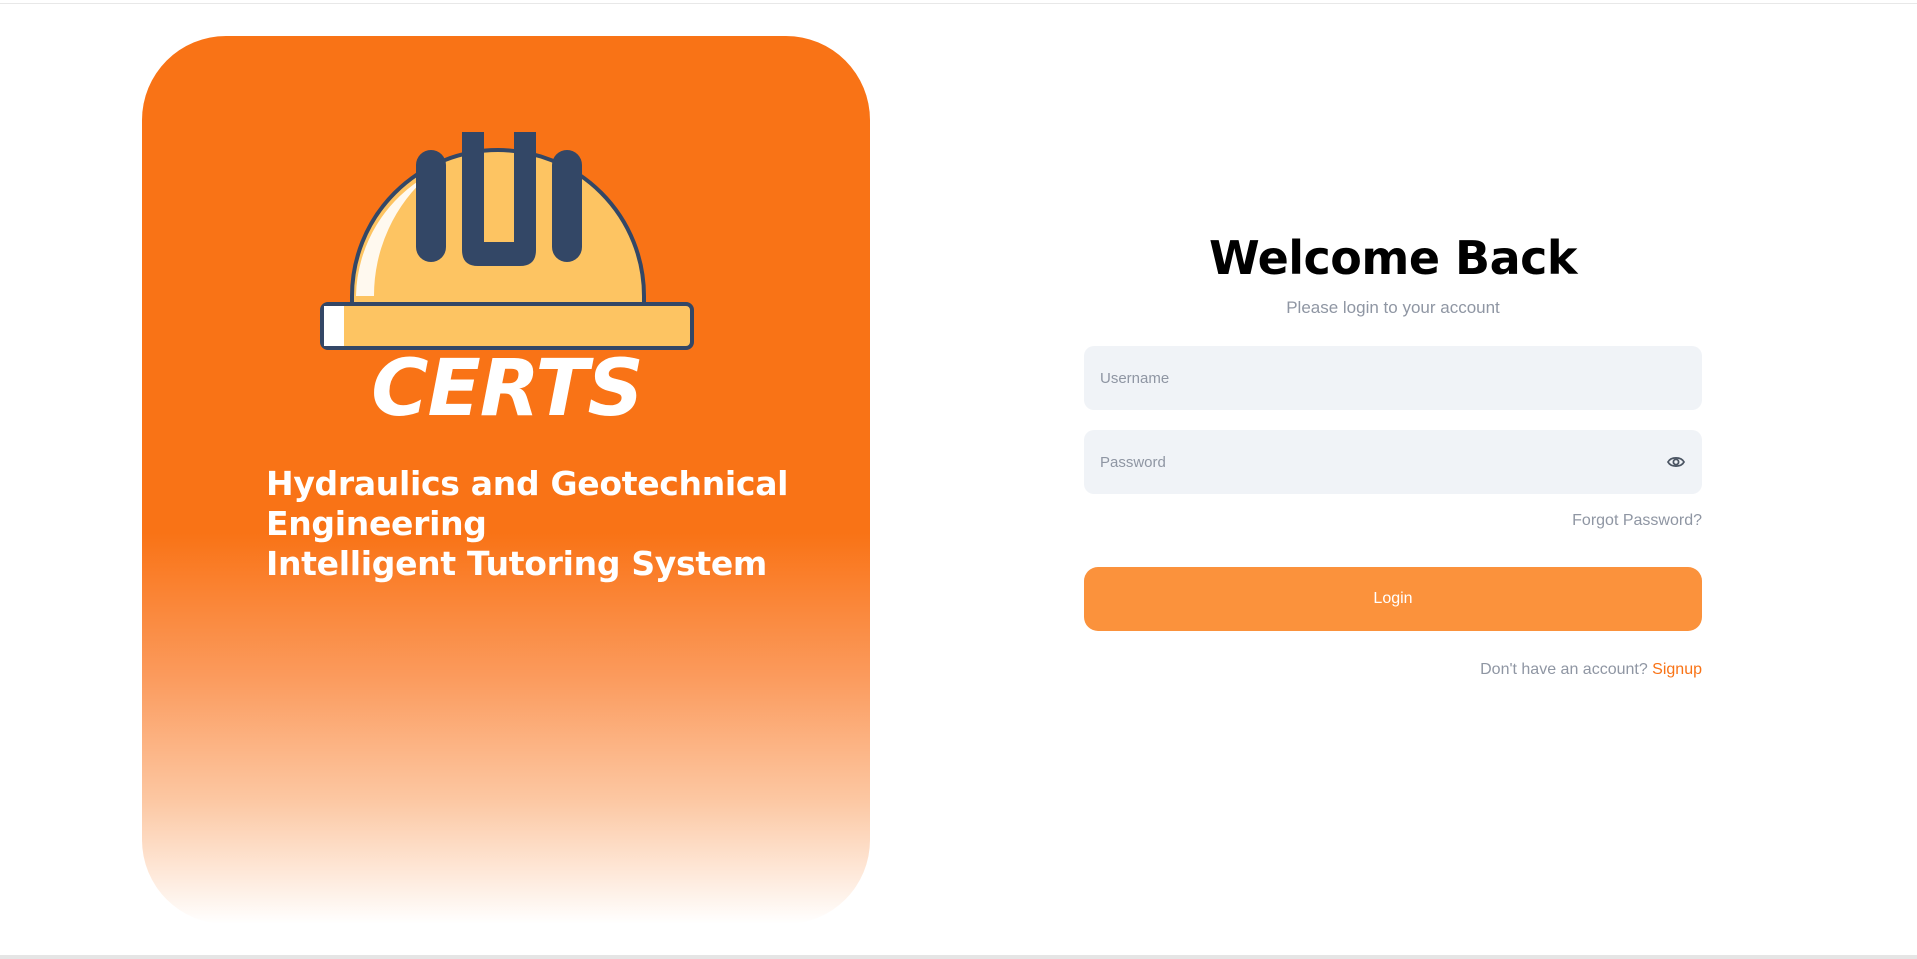 This screenshot has height=959, width=1917. I want to click on app-title-line: Hydraulics and Geotechnical, so click(527, 483).